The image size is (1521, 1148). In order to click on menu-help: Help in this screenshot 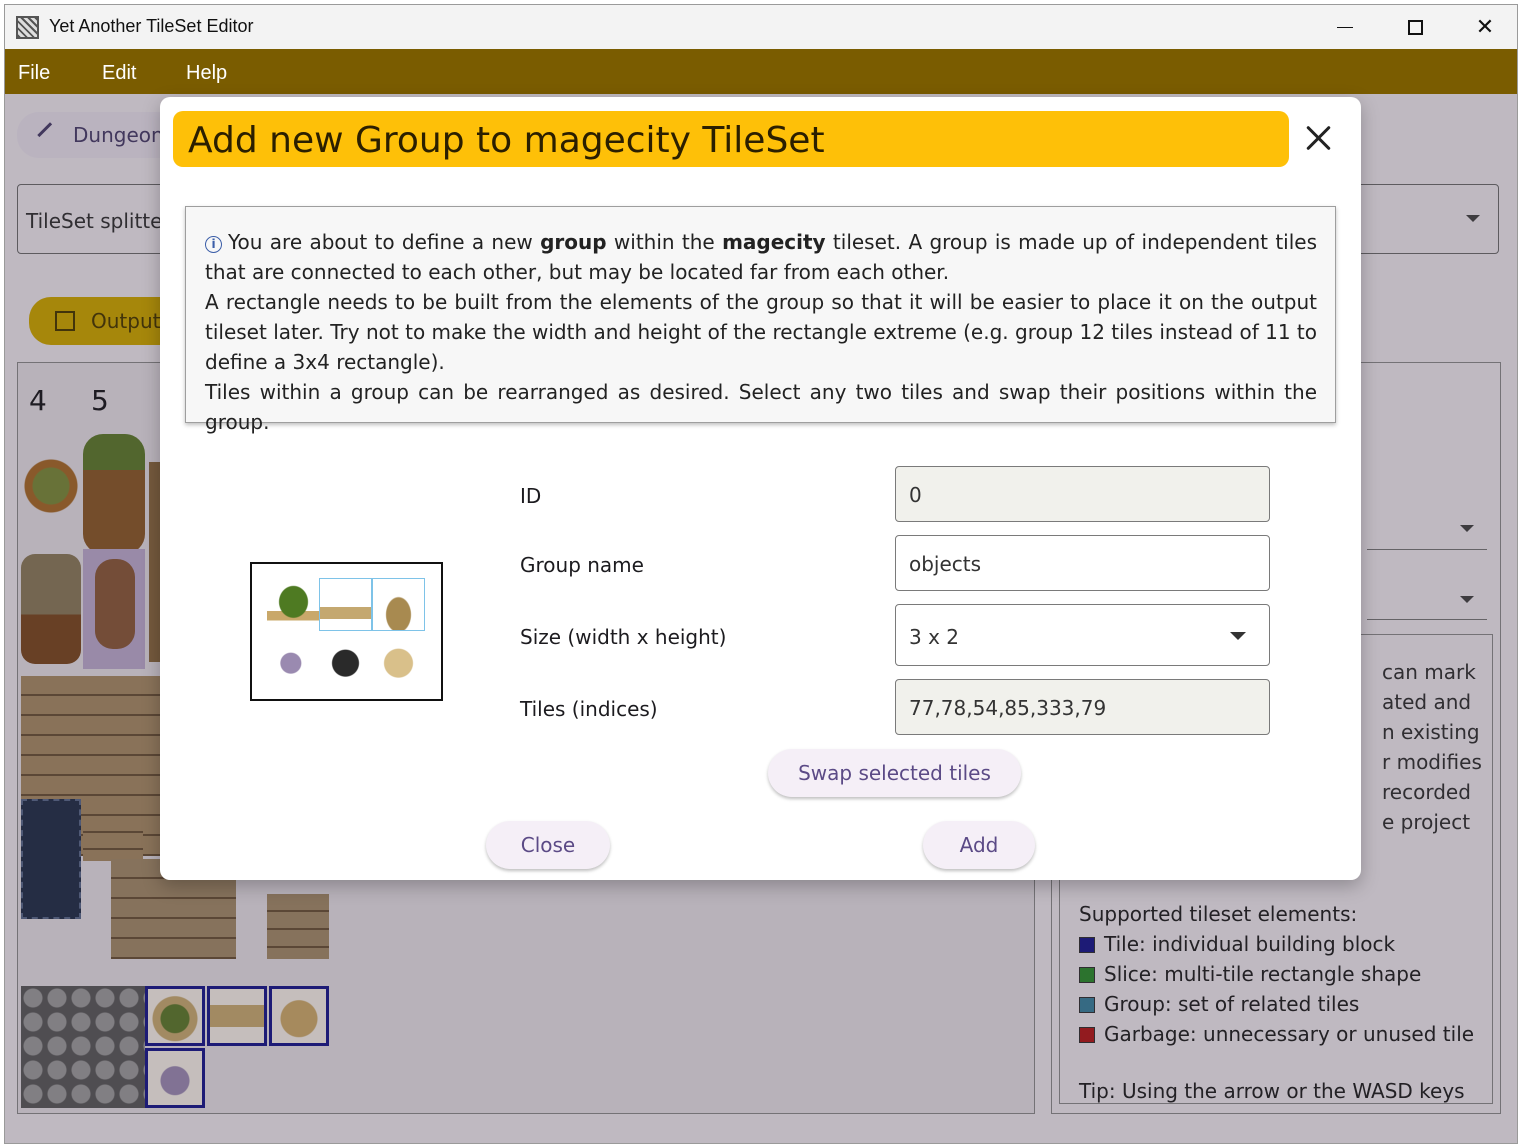, I will do `click(206, 73)`.